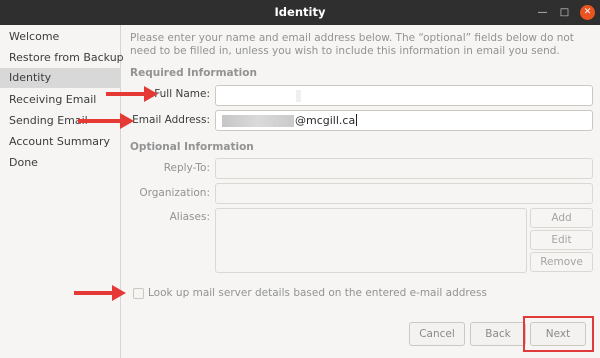  I want to click on arrow-to-full-name, so click(132, 94).